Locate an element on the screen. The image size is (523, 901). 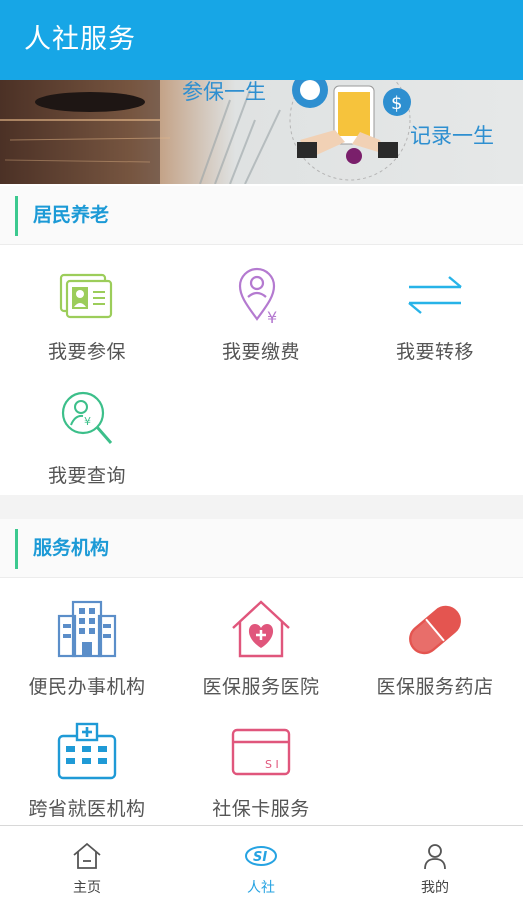
grid-item-query: ¥ 我要查询 is located at coordinates (87, 445).